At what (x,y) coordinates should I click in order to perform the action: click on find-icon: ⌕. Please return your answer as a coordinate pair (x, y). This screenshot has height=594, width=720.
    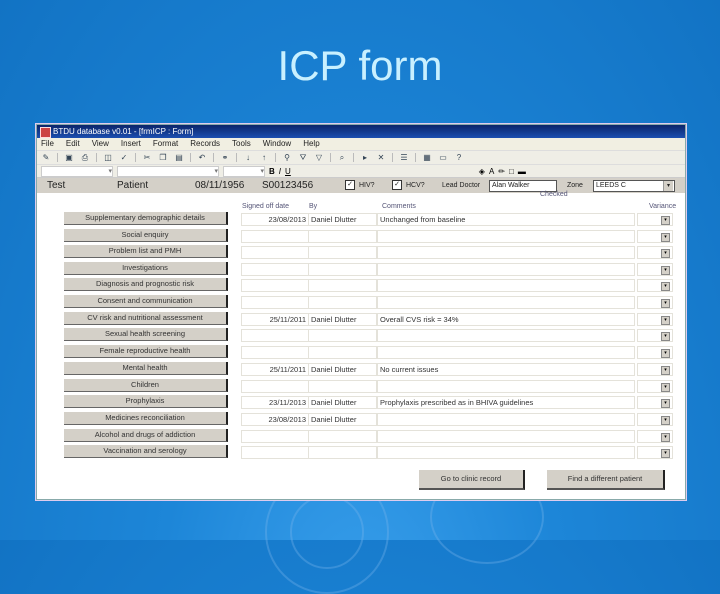
    Looking at the image, I should click on (342, 157).